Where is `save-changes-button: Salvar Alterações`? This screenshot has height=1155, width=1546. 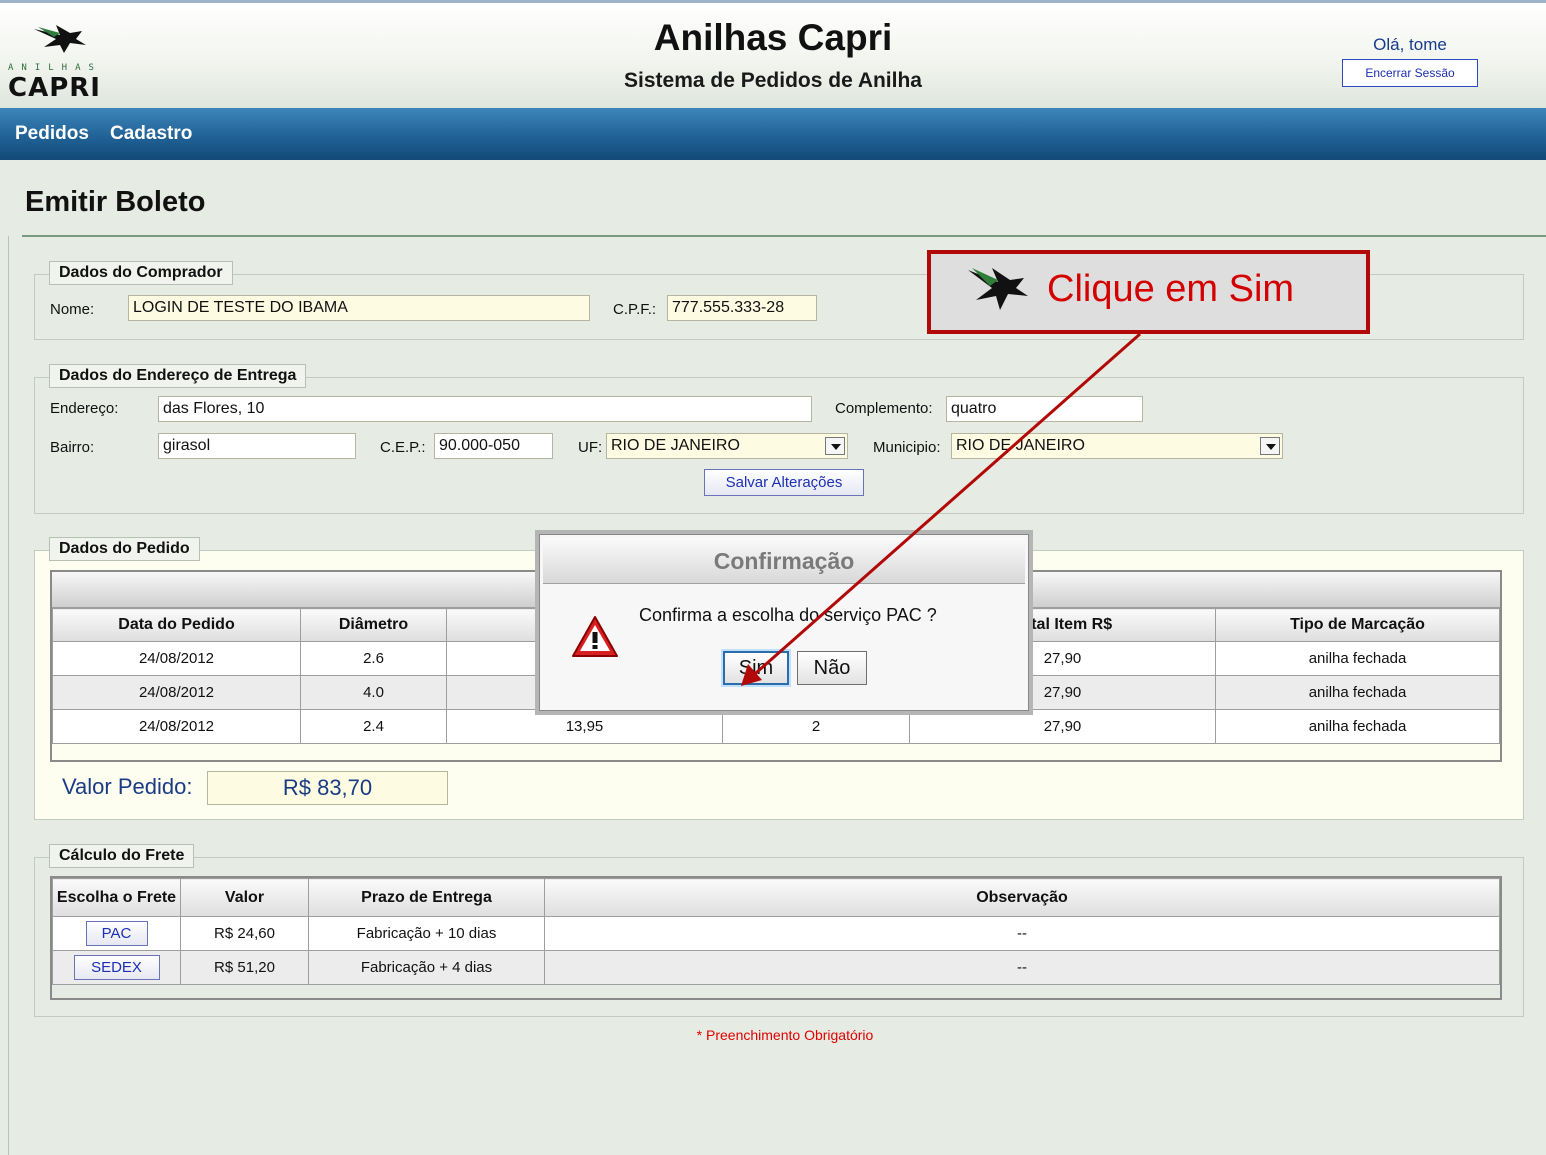 save-changes-button: Salvar Alterações is located at coordinates (784, 482).